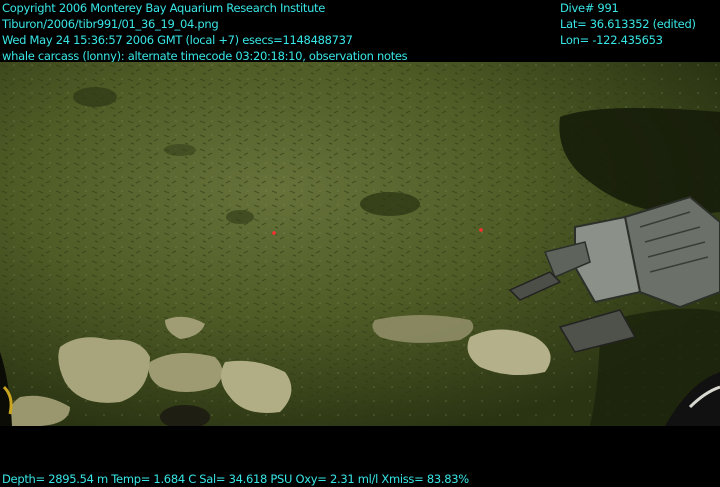  I want to click on laser-dot-right, so click(481, 230).